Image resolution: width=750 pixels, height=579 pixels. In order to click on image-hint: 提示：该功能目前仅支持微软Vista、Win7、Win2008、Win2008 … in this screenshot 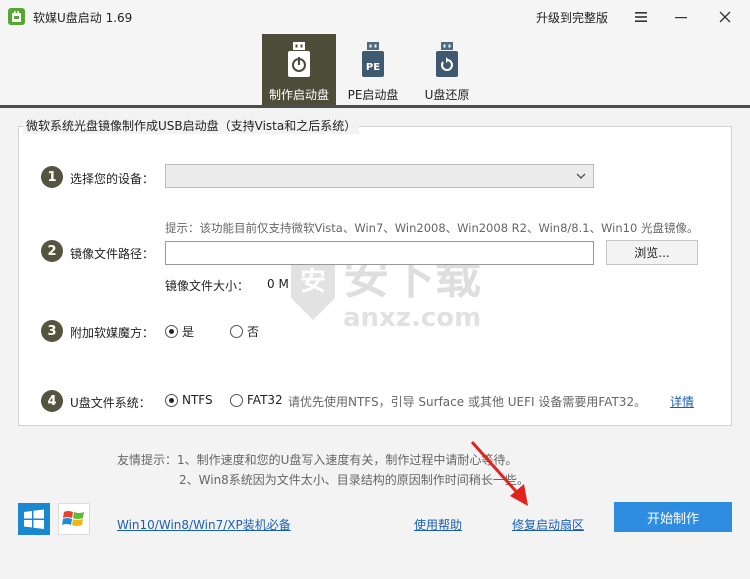, I will do `click(432, 228)`.